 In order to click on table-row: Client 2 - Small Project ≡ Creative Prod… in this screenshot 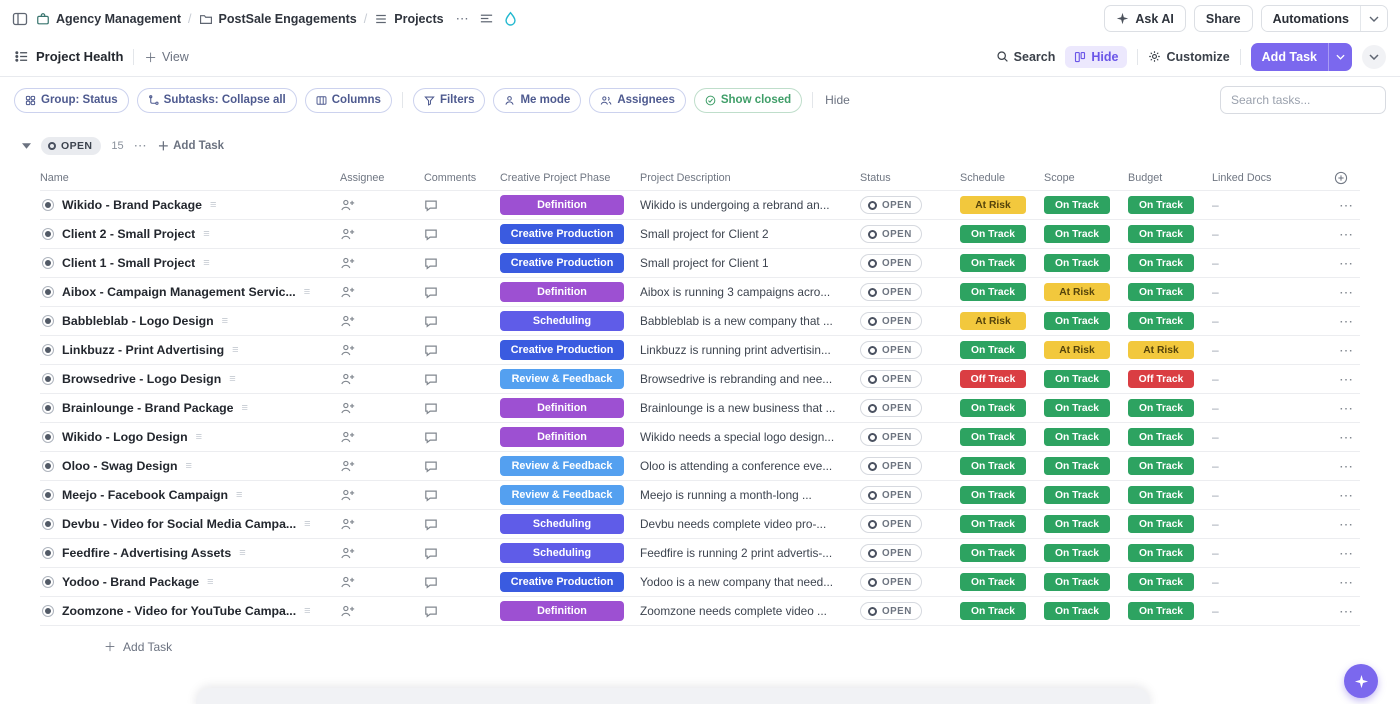, I will do `click(700, 234)`.